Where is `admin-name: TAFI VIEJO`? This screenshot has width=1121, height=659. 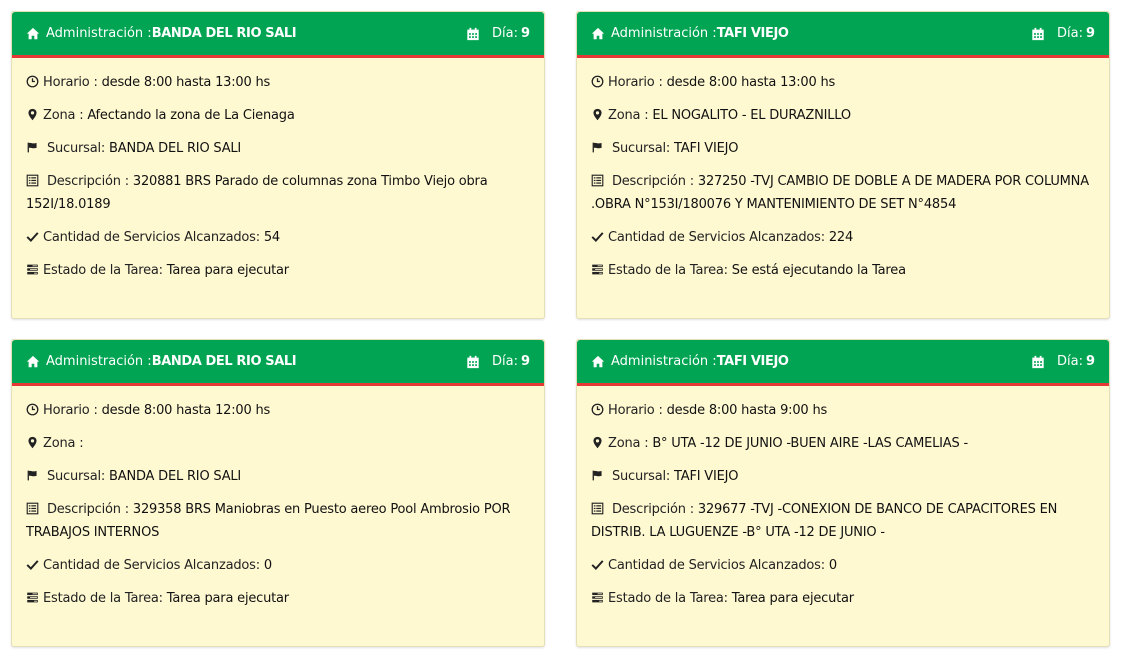
admin-name: TAFI VIEJO is located at coordinates (752, 361).